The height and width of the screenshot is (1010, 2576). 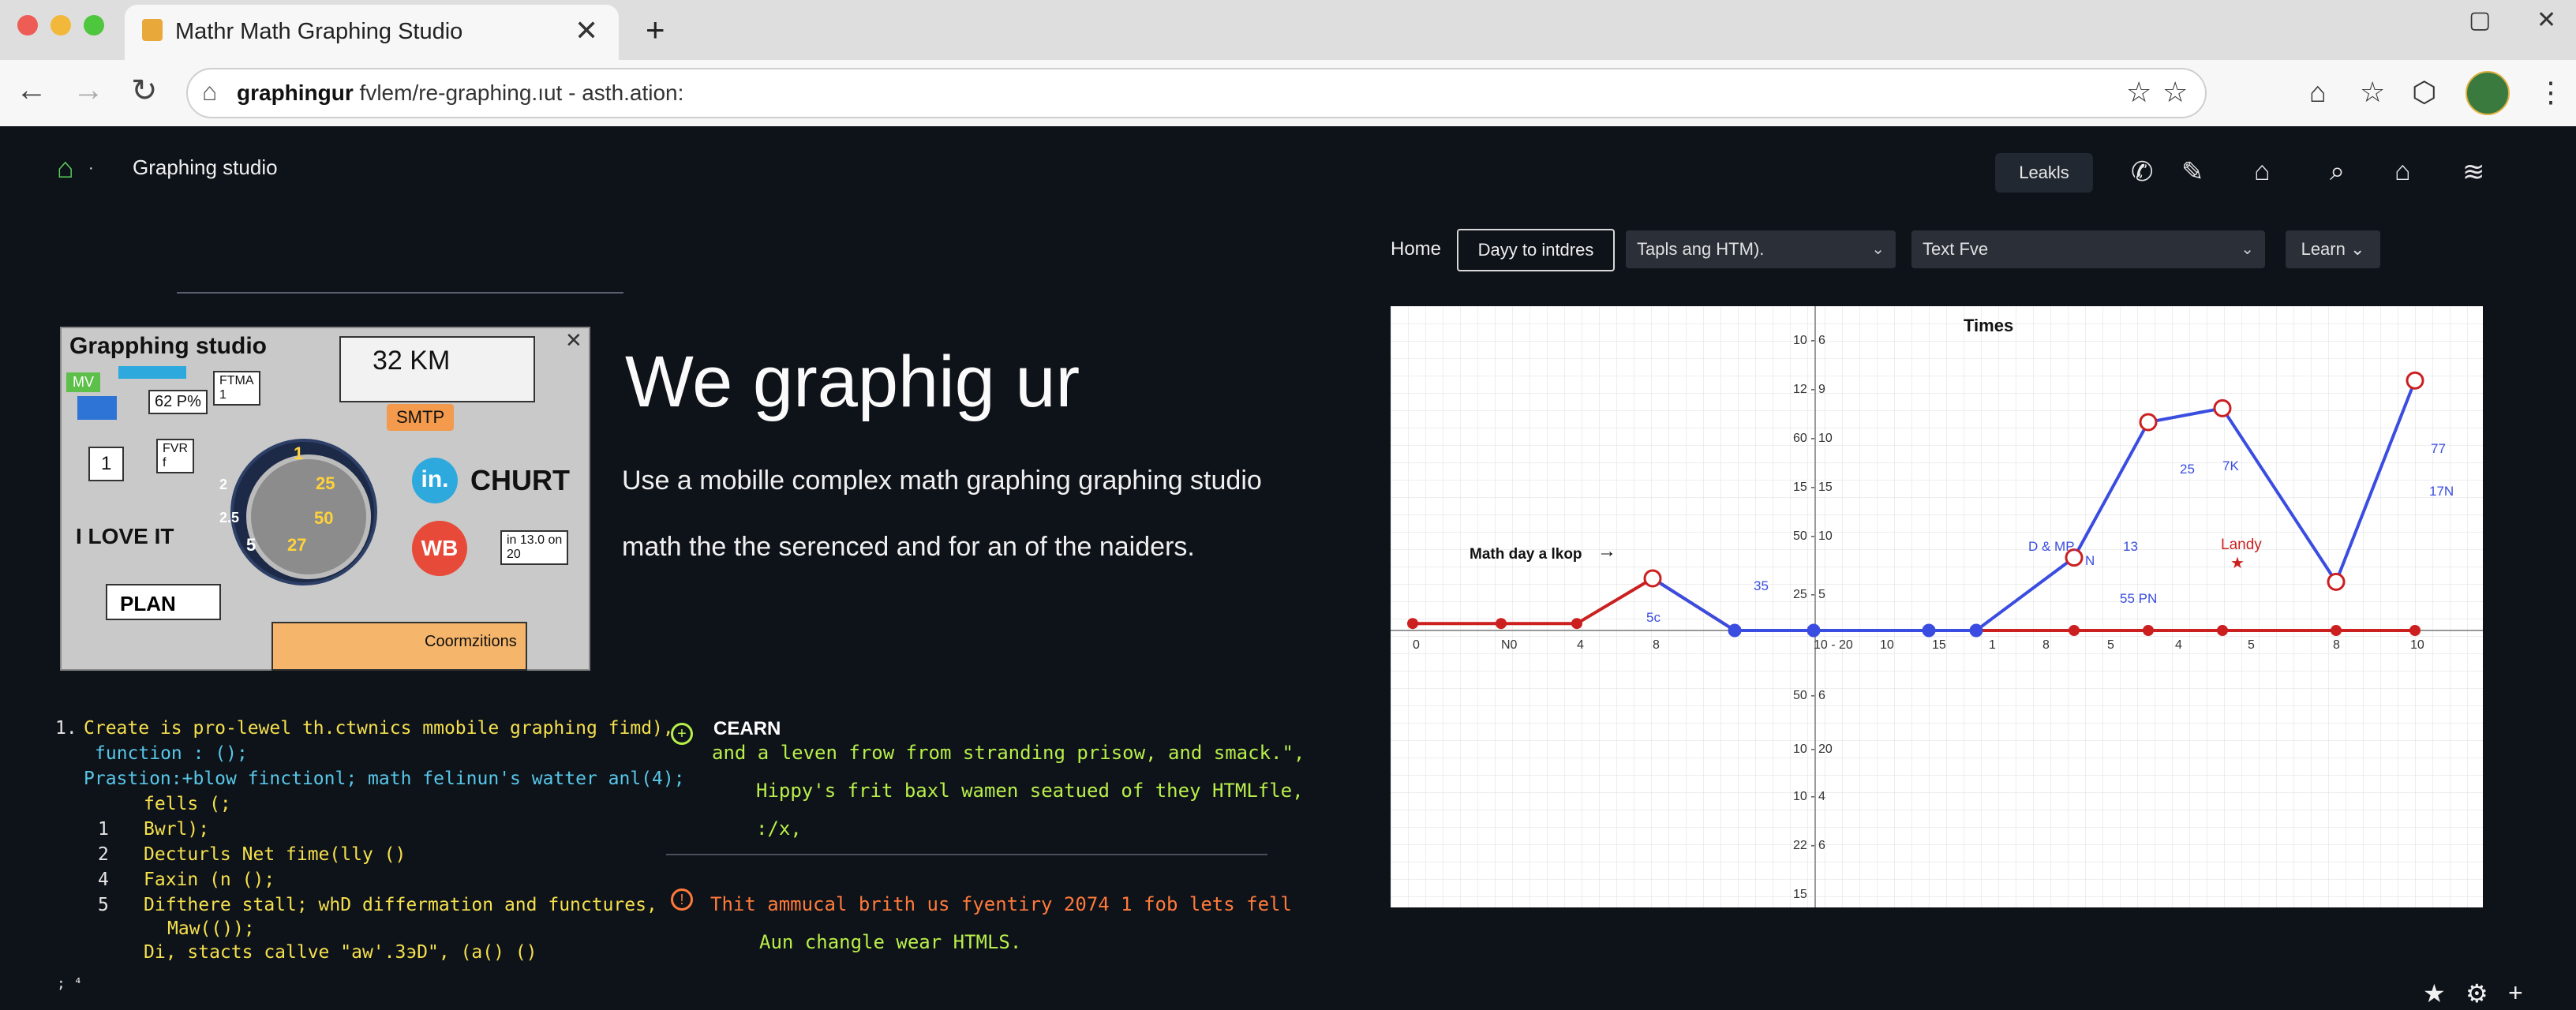 I want to click on code-line: Decturls Net fime(lly (), so click(x=275, y=854).